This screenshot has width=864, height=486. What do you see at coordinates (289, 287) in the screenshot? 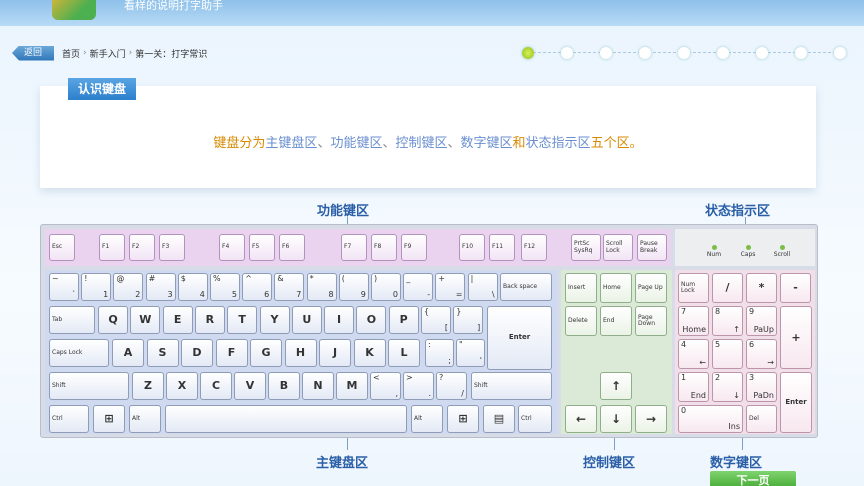
I see `number-row-key: & 7` at bounding box center [289, 287].